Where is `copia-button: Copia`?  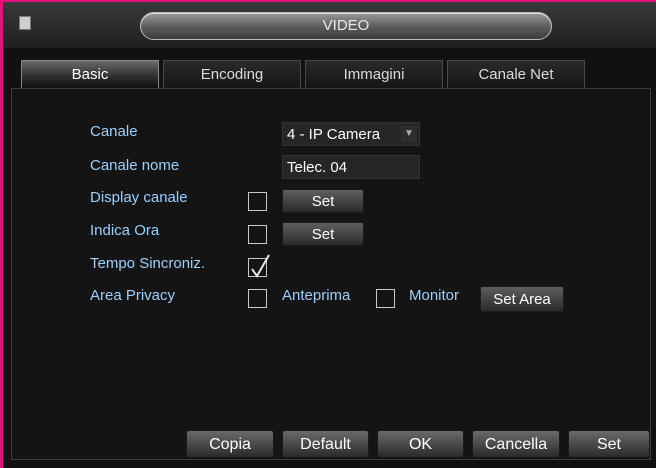
copia-button: Copia is located at coordinates (230, 444).